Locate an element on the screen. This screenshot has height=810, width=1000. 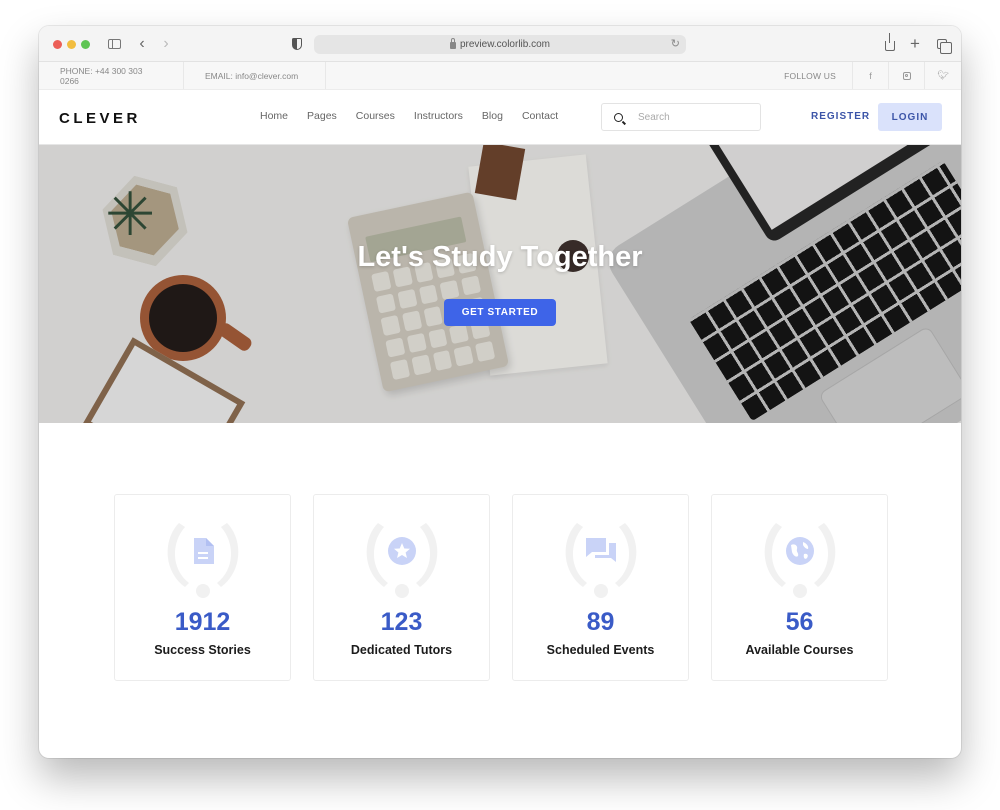
nav-home: Home is located at coordinates (274, 116).